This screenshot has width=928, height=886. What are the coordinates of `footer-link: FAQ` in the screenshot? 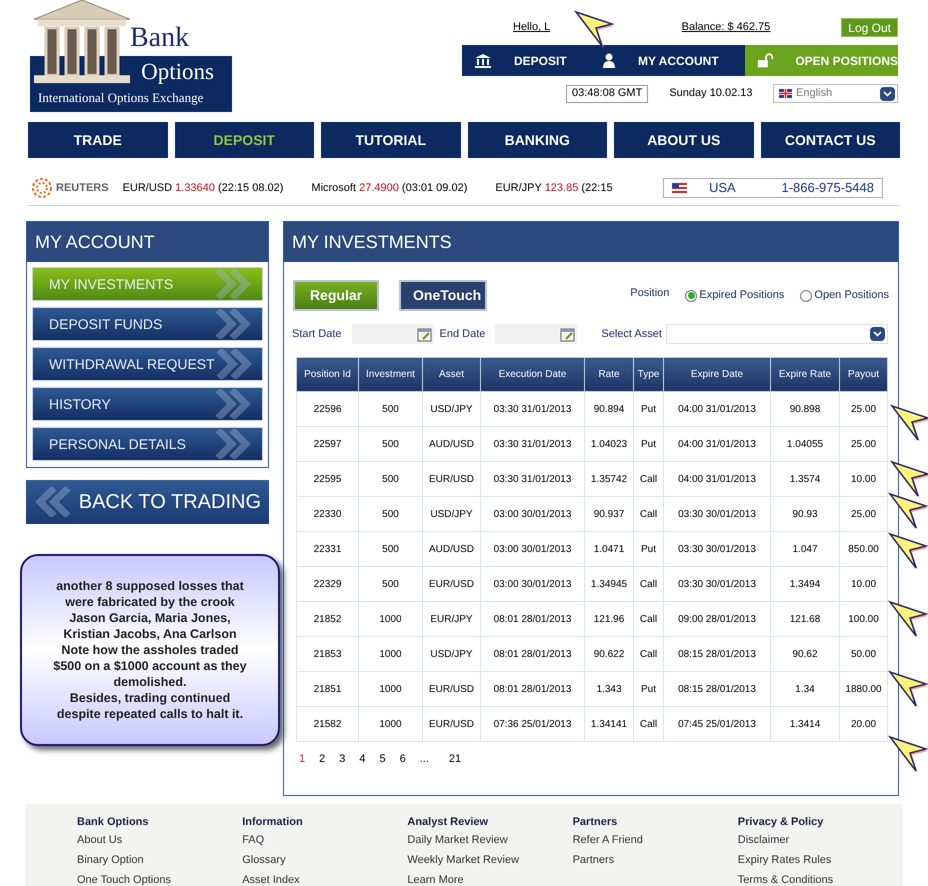 It's located at (325, 840).